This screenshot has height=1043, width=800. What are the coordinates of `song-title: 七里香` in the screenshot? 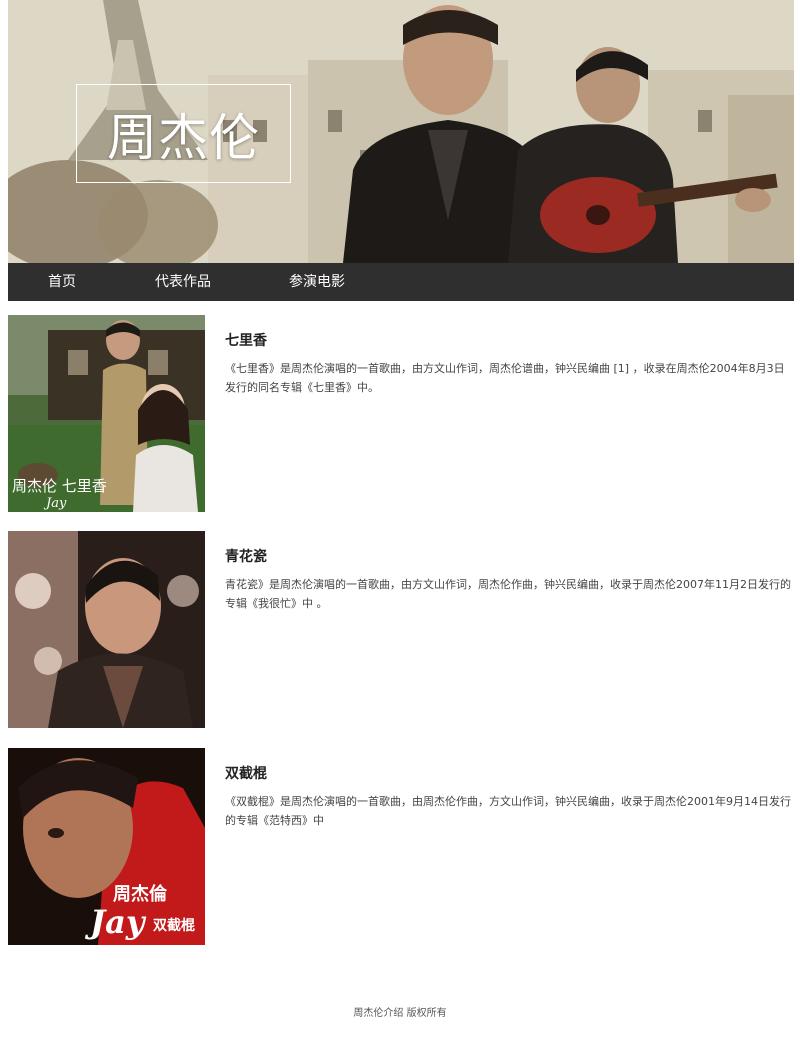 It's located at (246, 341).